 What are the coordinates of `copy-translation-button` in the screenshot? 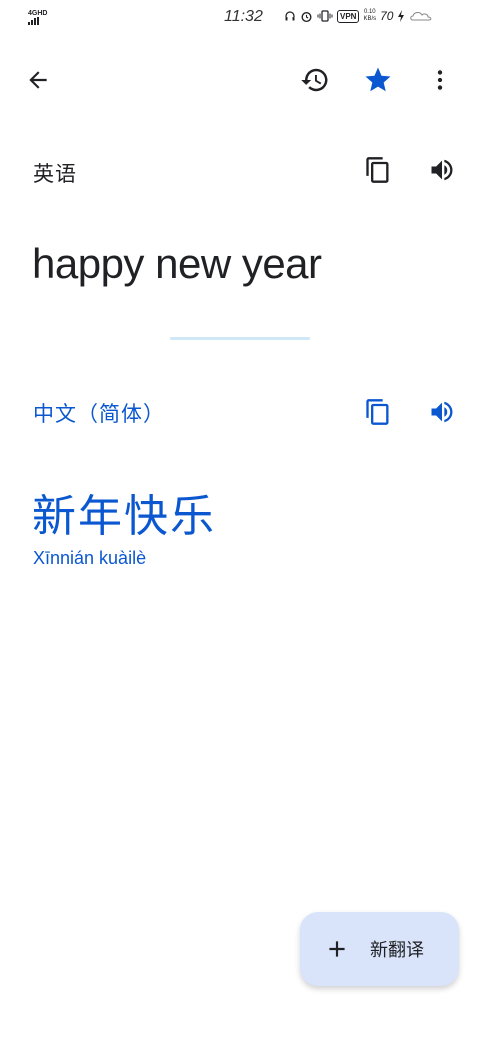 It's located at (378, 412).